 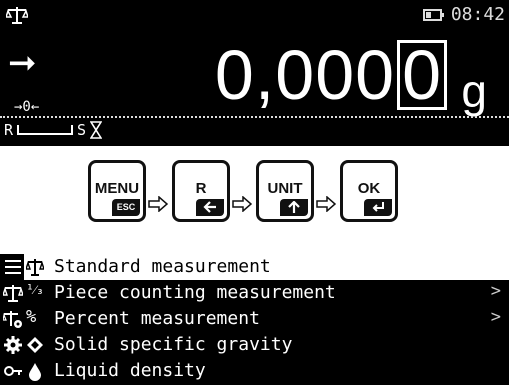 What do you see at coordinates (27, 107) in the screenshot?
I see `zero-indicator: →0←` at bounding box center [27, 107].